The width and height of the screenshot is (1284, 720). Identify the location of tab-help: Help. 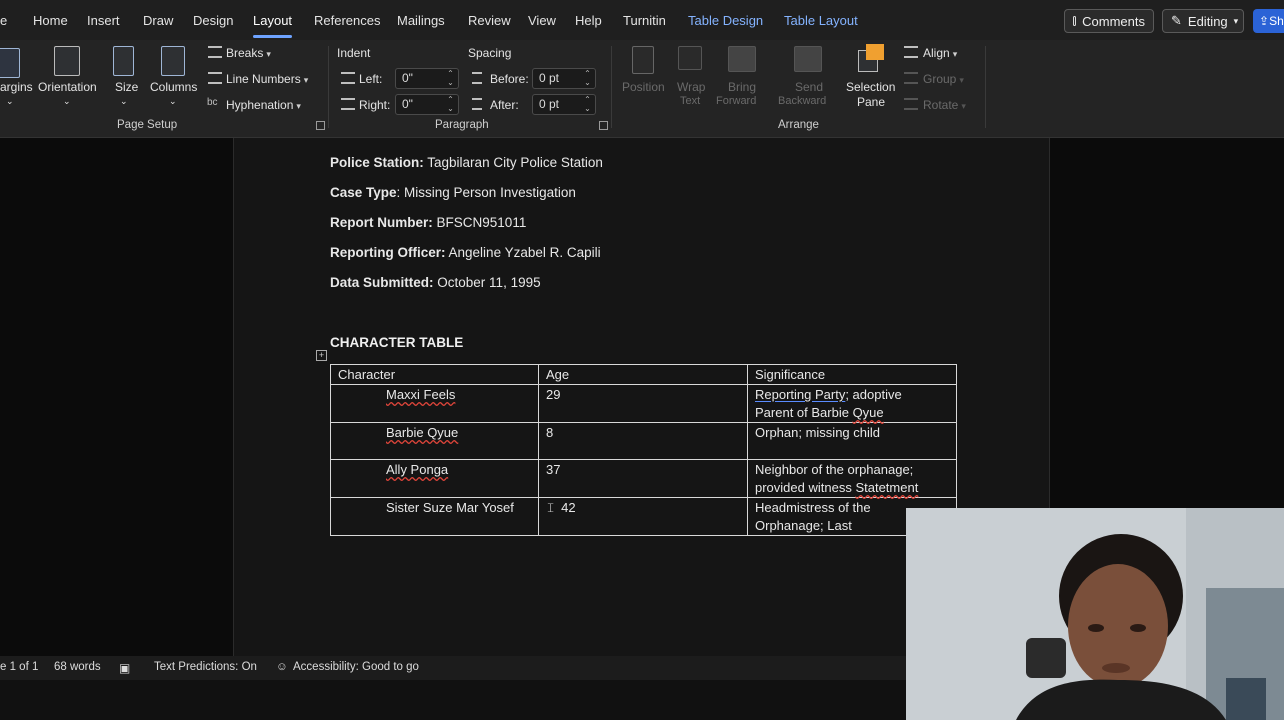
(588, 20).